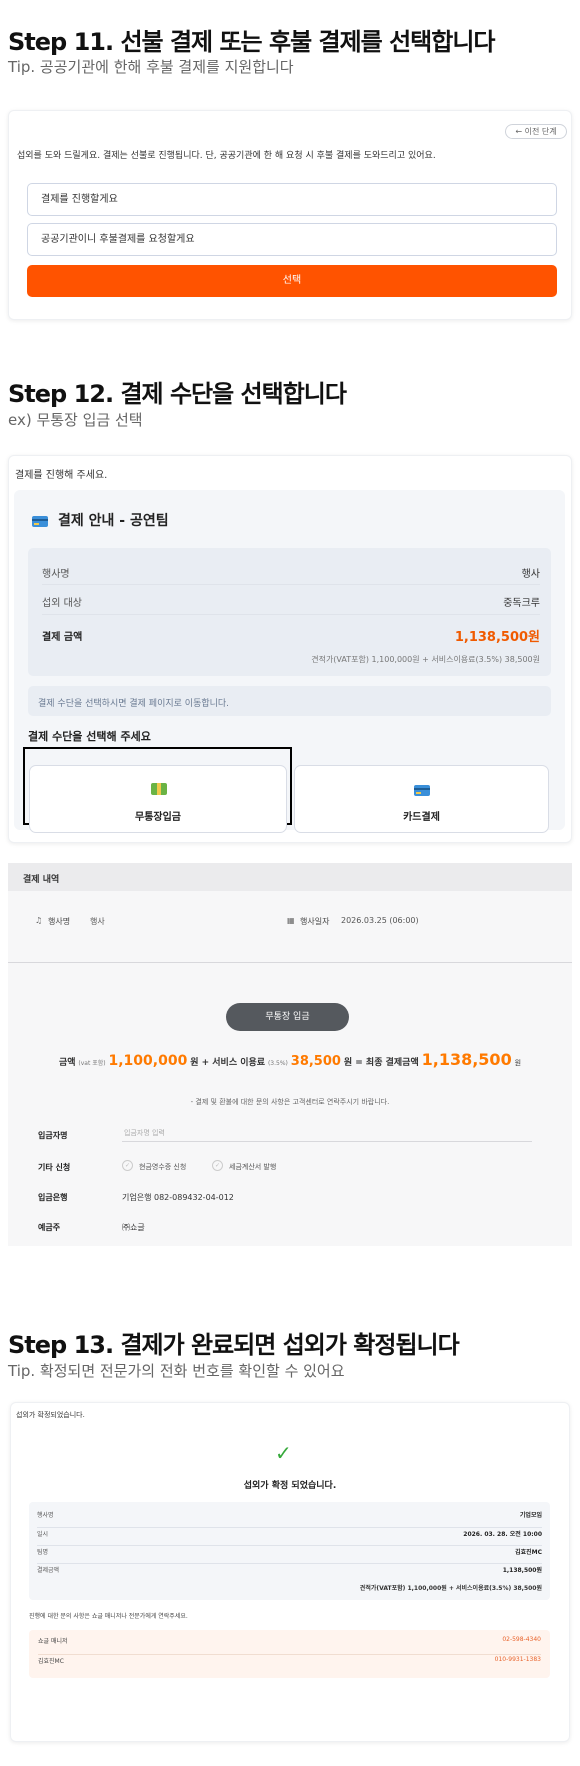 The width and height of the screenshot is (580, 1766). Describe the element at coordinates (502, 1534) in the screenshot. I see `row-value: 2026. 03. 28. 오전 10:00` at that location.